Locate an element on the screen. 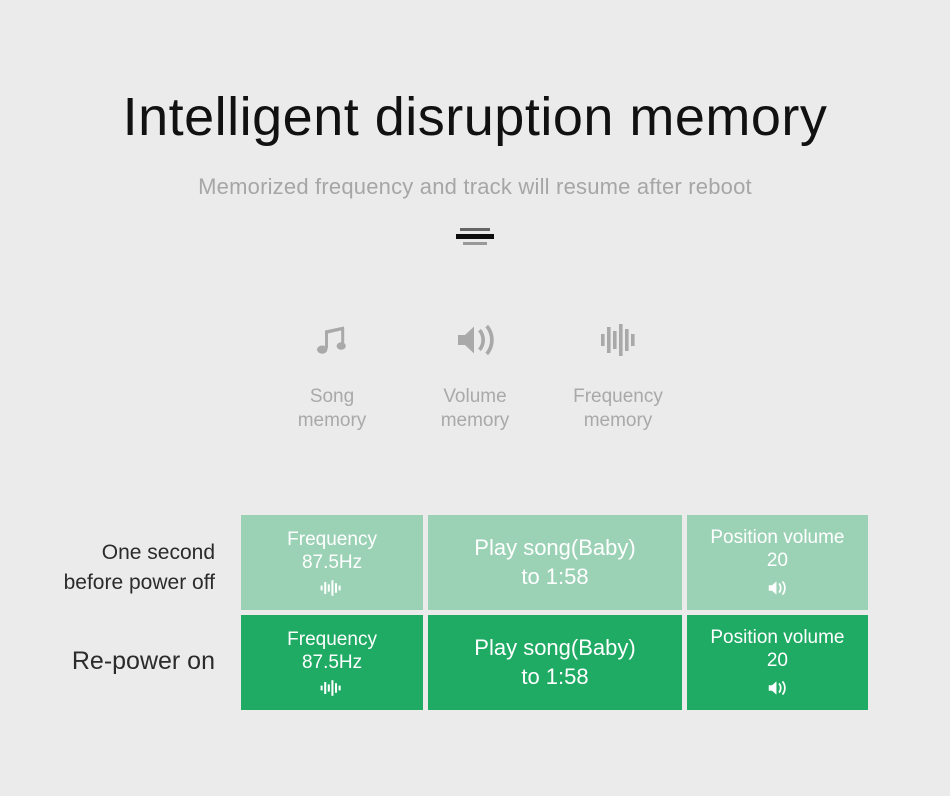  section-divider is located at coordinates (475, 236).